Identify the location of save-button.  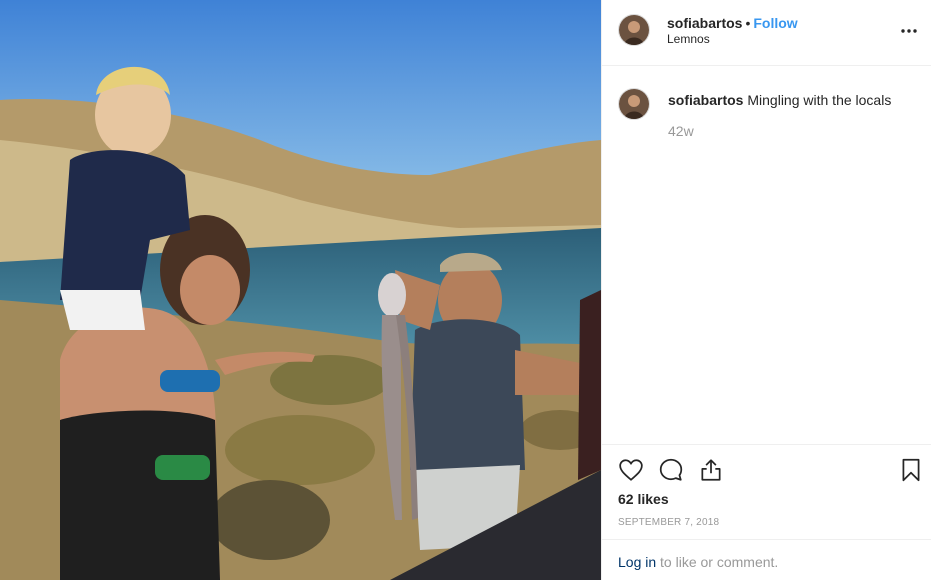
(911, 470).